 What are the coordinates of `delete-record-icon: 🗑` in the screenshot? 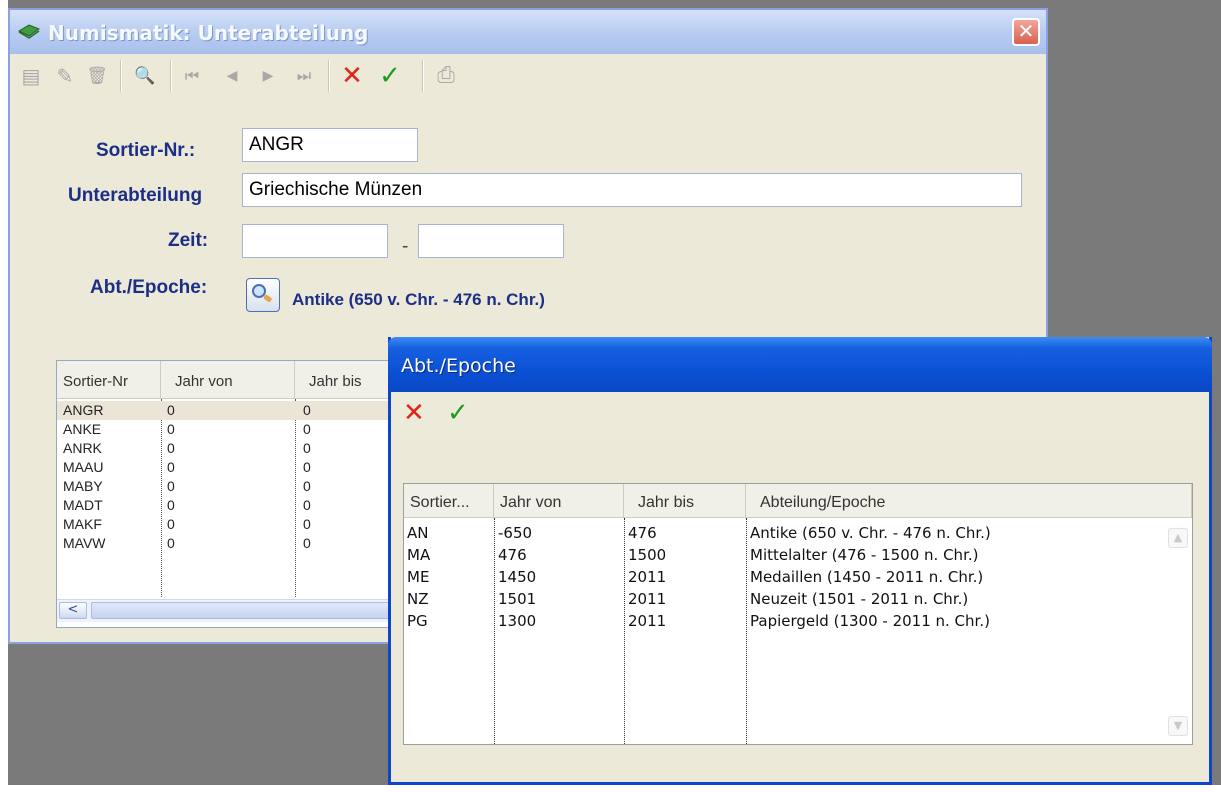 It's located at (97, 76).